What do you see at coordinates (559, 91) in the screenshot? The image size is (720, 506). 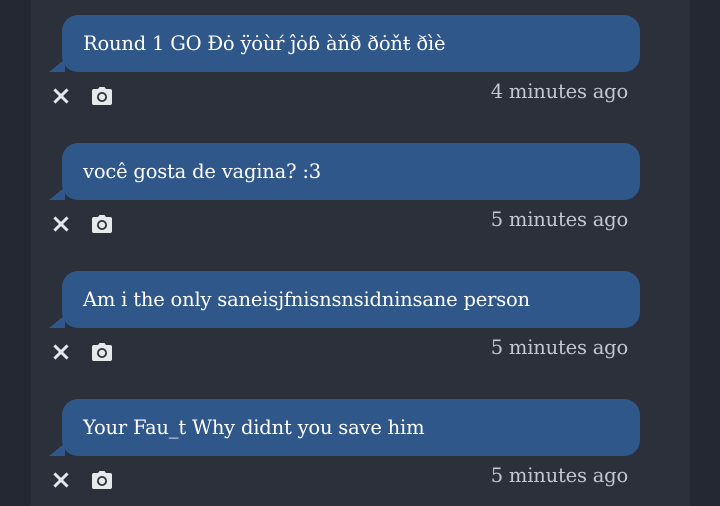 I see `message-timestamp: 4 minutes ago` at bounding box center [559, 91].